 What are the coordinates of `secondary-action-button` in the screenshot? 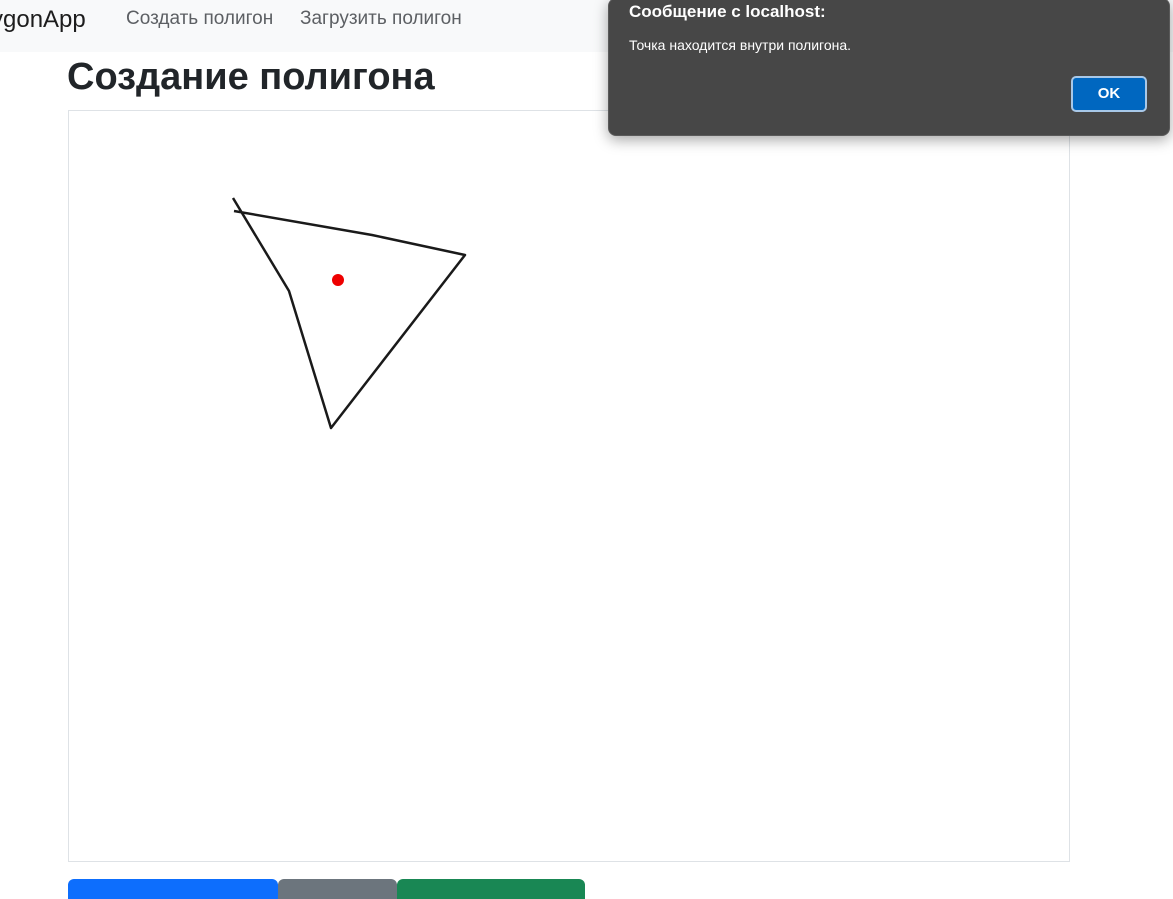 It's located at (337, 889).